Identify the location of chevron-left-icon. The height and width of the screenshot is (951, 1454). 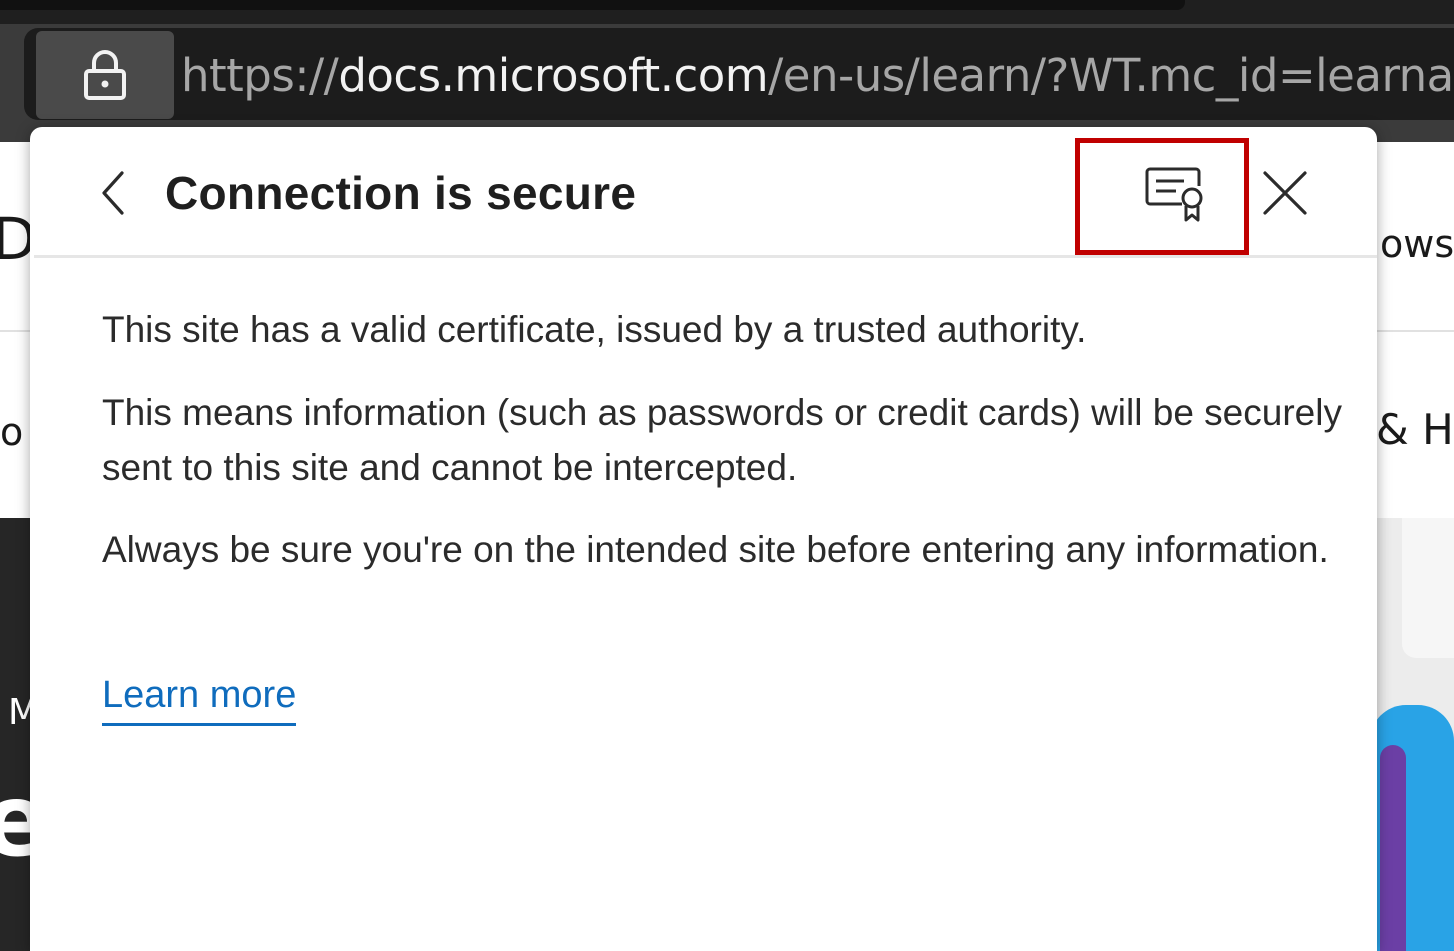
(113, 193).